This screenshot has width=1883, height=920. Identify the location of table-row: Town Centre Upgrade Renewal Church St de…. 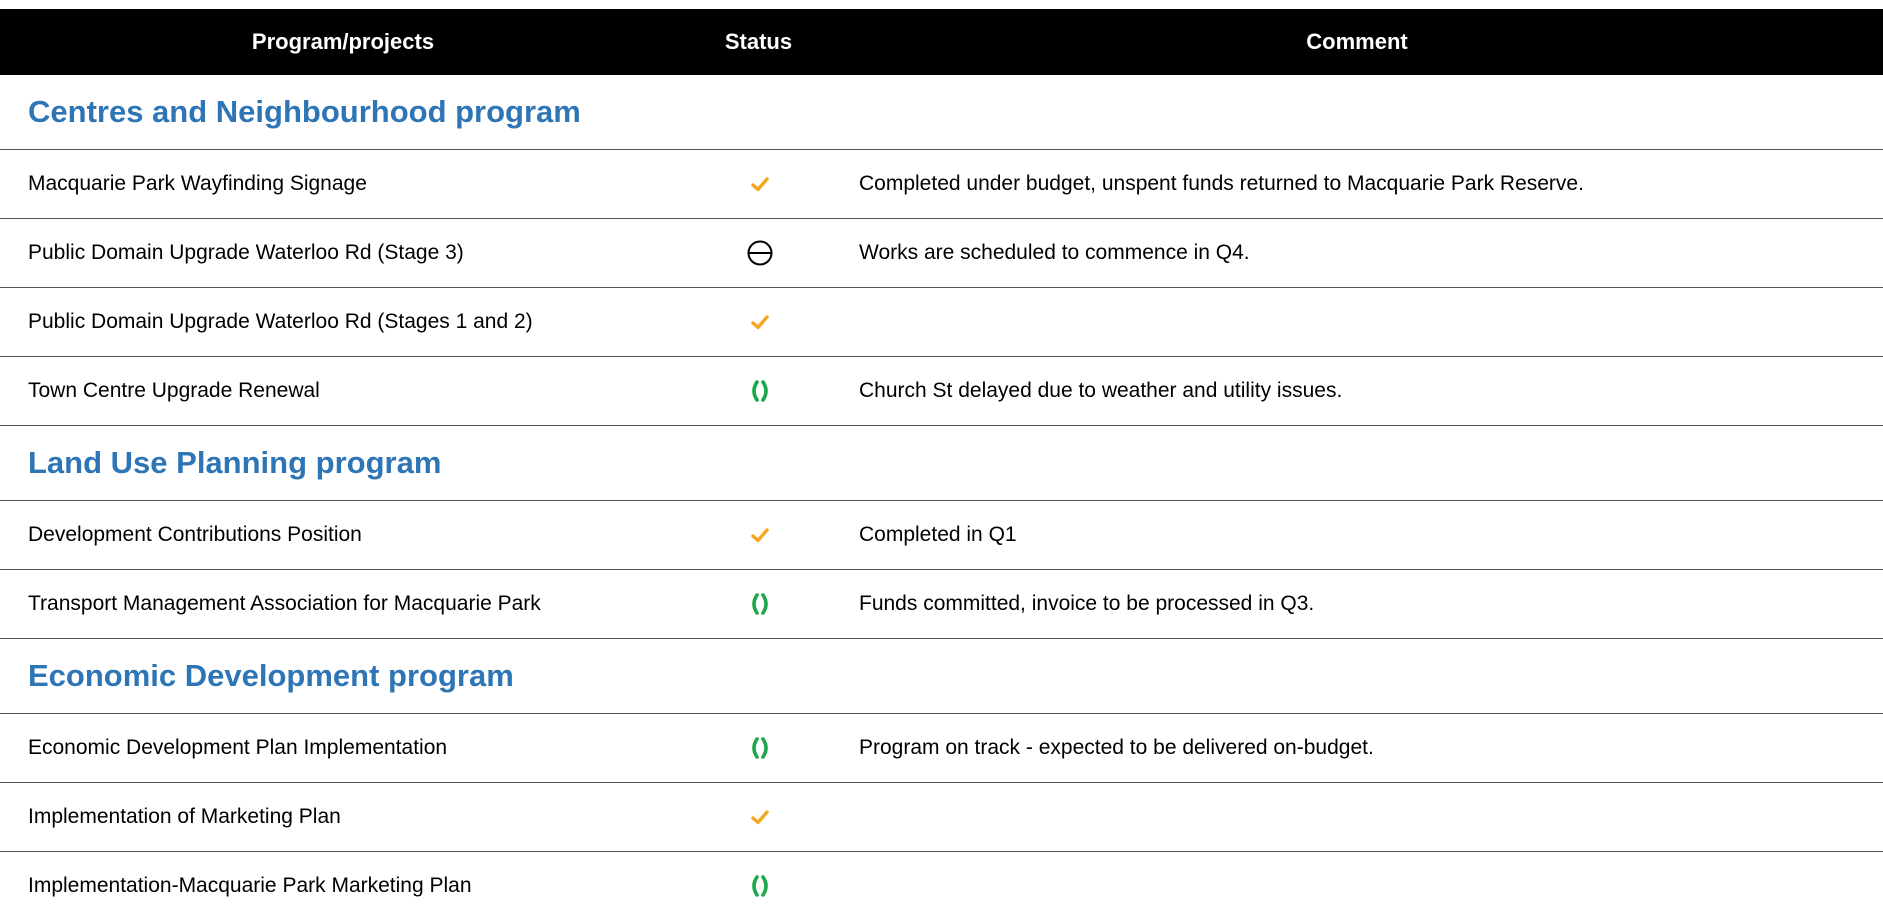
(941, 391).